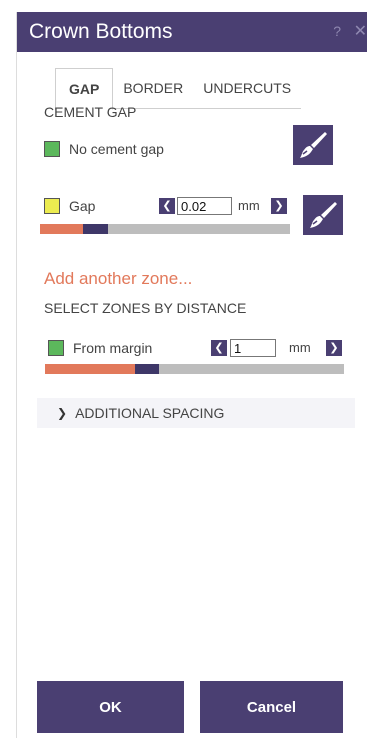  Describe the element at coordinates (113, 348) in the screenshot. I see `from-margin-label: From margin` at that location.